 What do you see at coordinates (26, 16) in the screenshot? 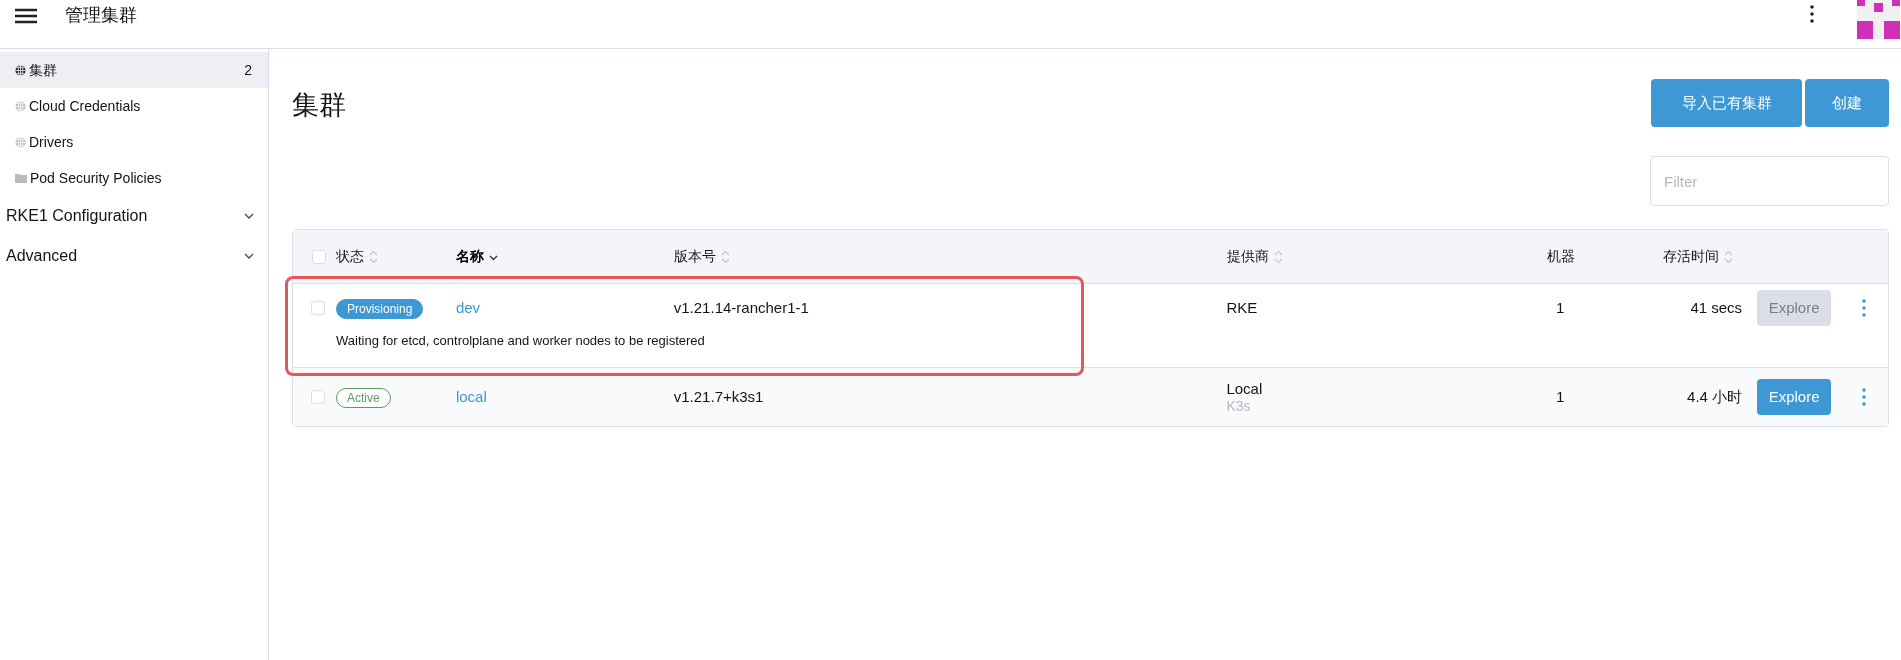
I see `menu-icon` at bounding box center [26, 16].